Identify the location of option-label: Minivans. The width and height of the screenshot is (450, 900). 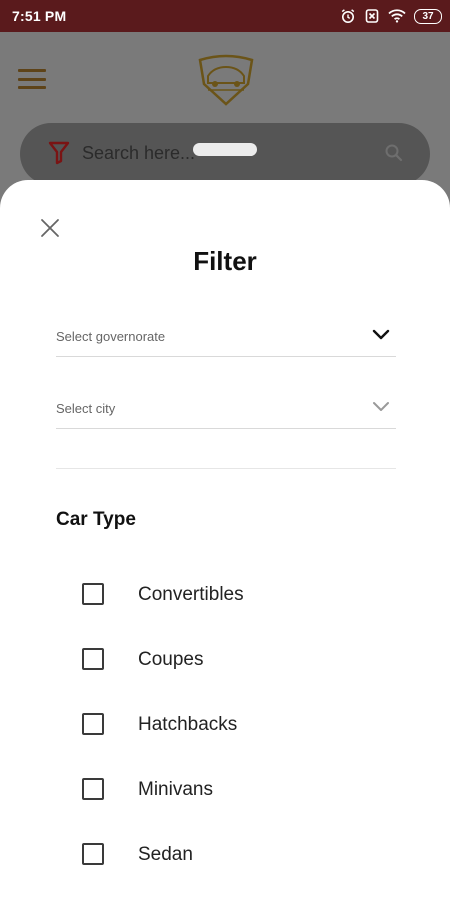
(175, 789).